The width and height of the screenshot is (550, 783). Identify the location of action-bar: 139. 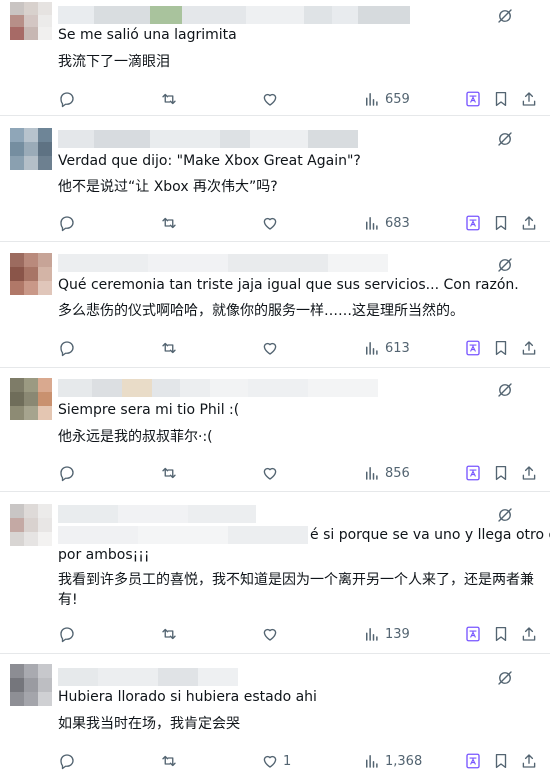
(275, 634).